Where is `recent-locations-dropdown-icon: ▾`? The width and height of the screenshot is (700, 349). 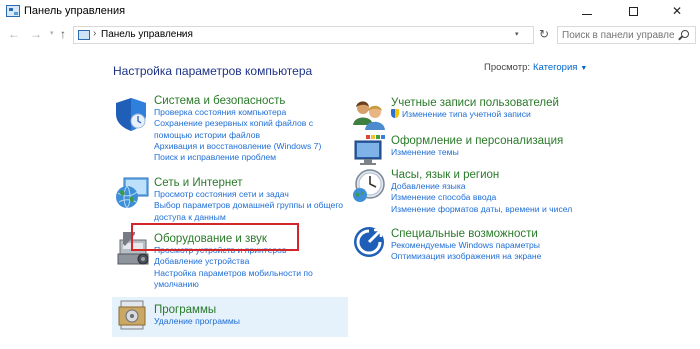 recent-locations-dropdown-icon: ▾ is located at coordinates (52, 33).